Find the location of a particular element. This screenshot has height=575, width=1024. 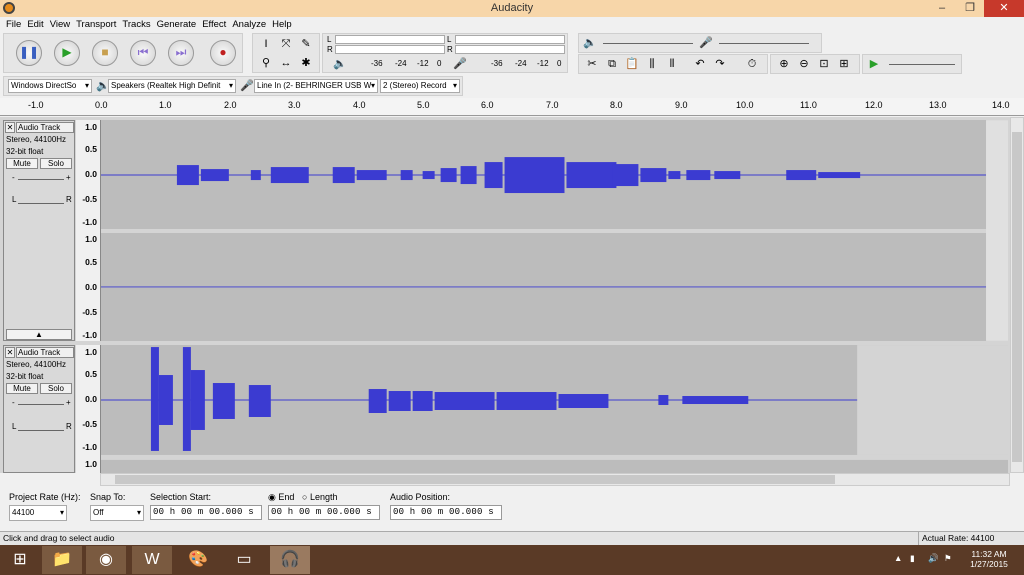

word-icon: W is located at coordinates (152, 560).